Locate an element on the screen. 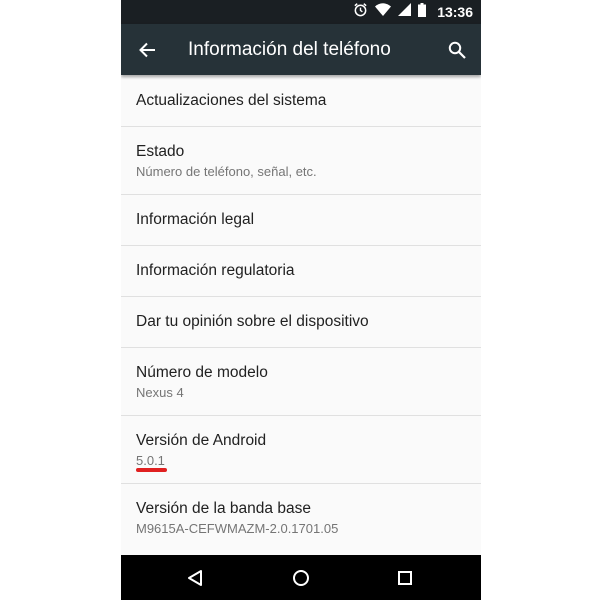  back-triangle-icon is located at coordinates (195, 578).